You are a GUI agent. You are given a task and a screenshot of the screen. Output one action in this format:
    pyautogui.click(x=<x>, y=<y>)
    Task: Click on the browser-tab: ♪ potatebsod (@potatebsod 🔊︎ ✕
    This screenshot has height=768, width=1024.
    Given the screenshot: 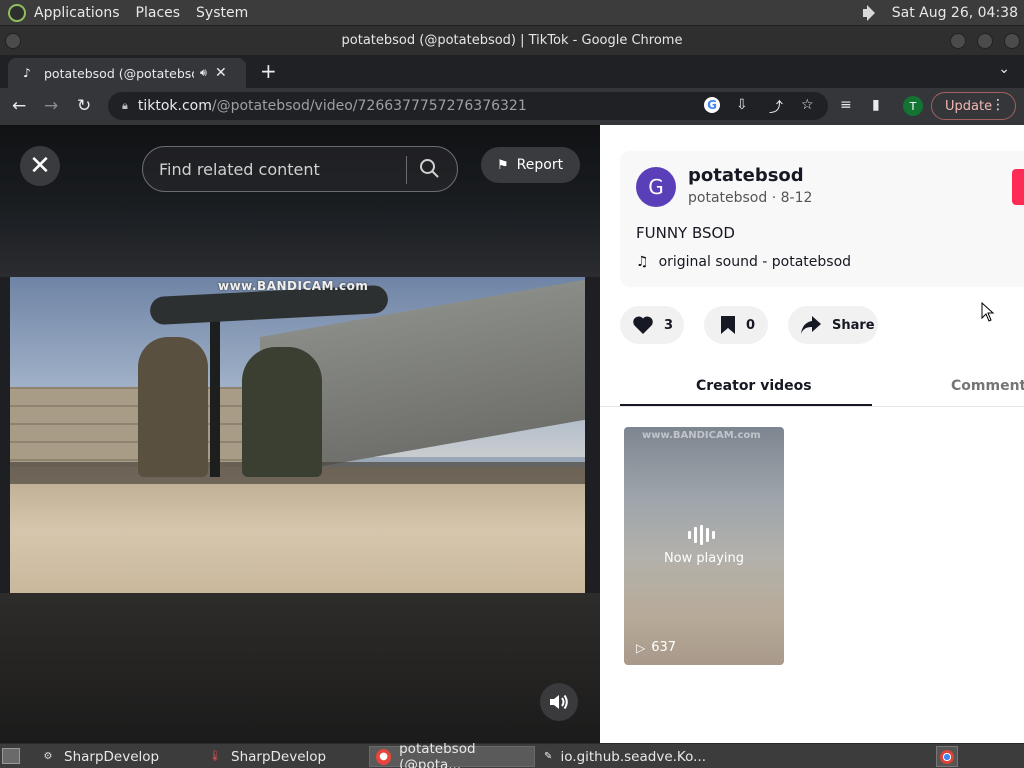 What is the action you would take?
    pyautogui.click(x=127, y=73)
    